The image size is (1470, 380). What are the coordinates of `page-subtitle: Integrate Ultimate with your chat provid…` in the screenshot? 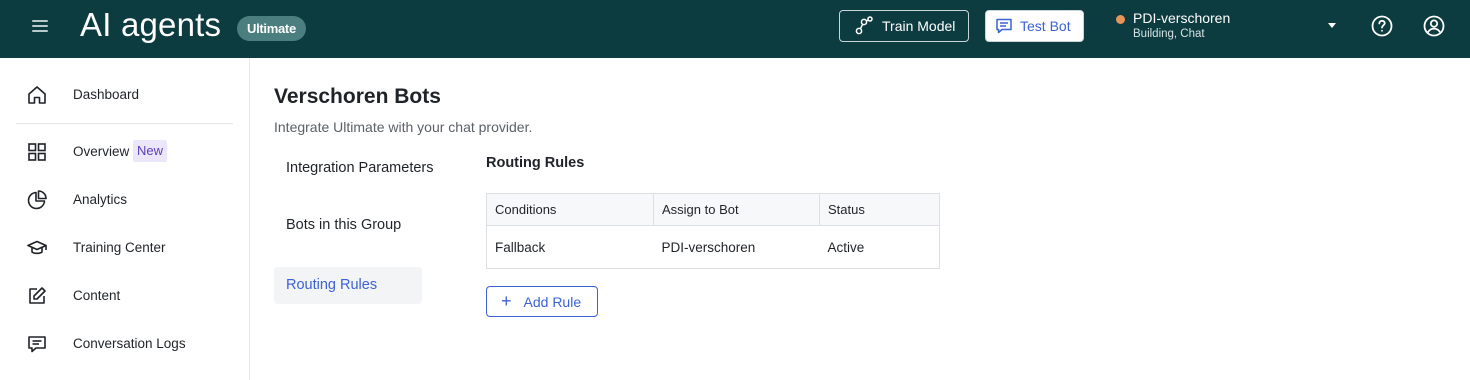 It's located at (403, 127).